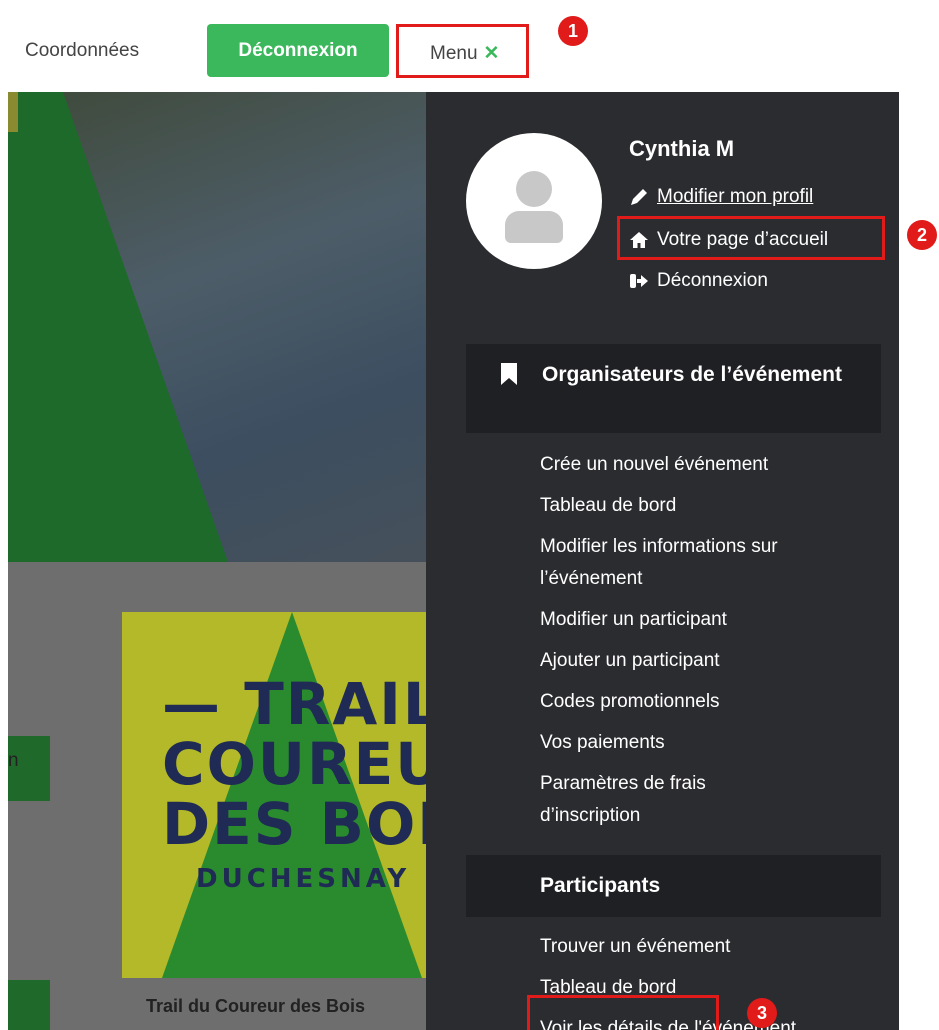  What do you see at coordinates (654, 464) in the screenshot?
I see `menu-item-create-event: Crée un nouvel événement` at bounding box center [654, 464].